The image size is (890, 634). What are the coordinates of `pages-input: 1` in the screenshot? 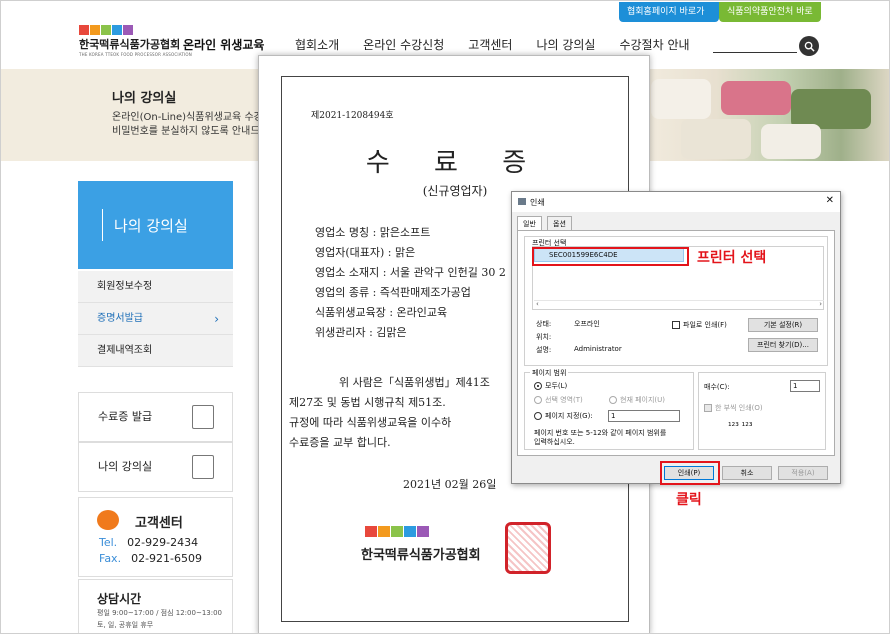 It's located at (644, 416).